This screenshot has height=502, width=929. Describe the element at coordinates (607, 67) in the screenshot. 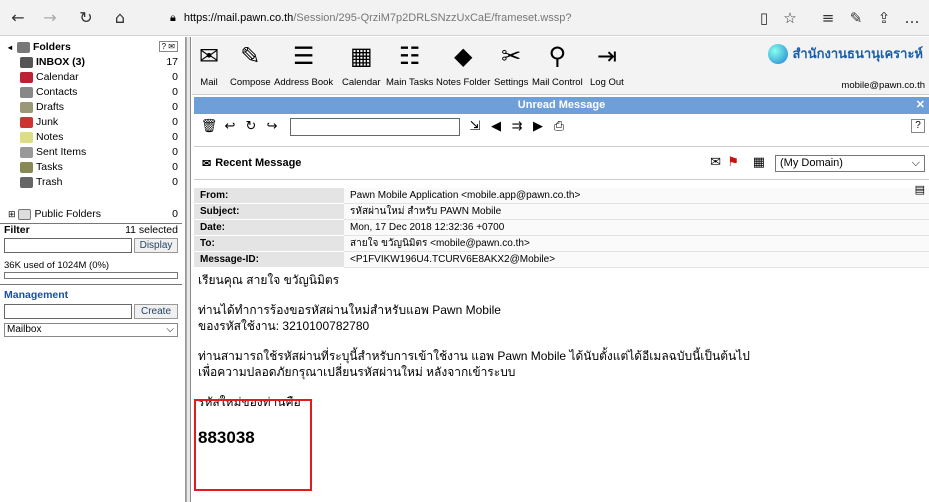

I see `toolbar-log-out: ⇥ Log Out` at that location.